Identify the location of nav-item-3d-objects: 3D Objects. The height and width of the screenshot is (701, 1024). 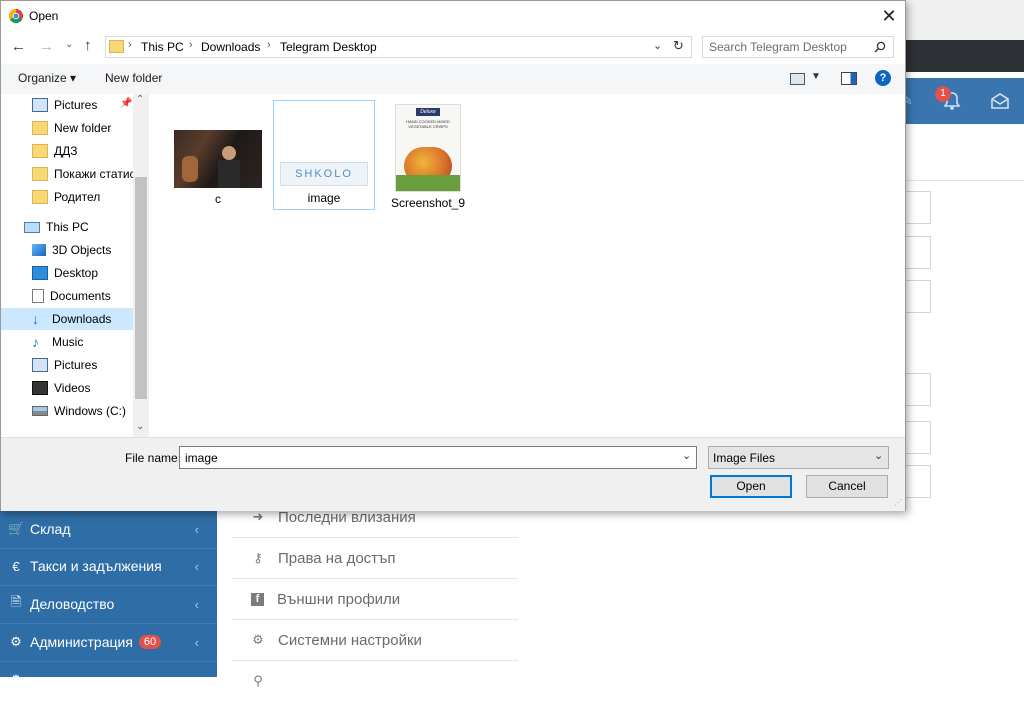
(67, 250).